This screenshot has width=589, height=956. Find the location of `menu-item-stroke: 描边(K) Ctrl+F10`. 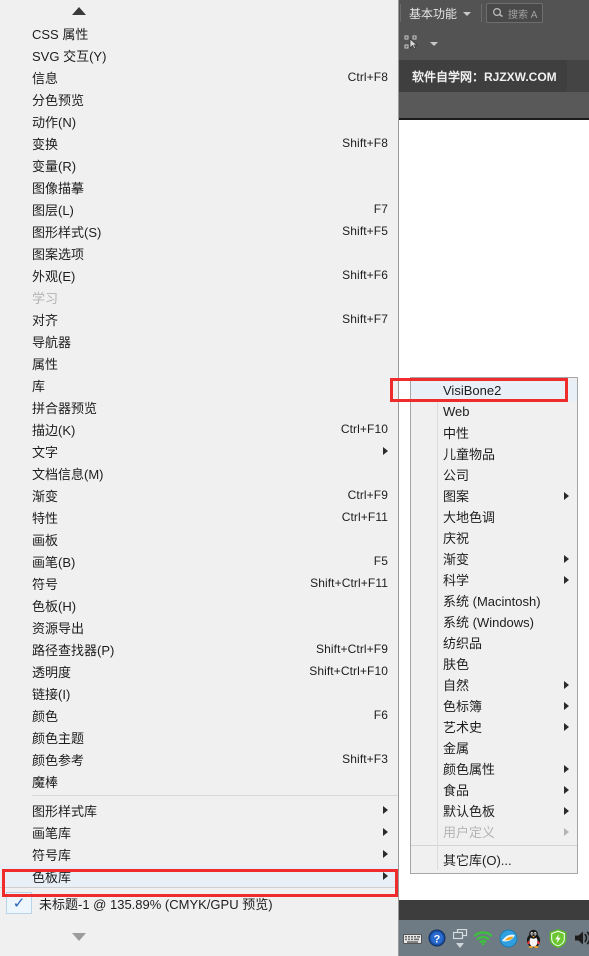

menu-item-stroke: 描边(K) Ctrl+F10 is located at coordinates (199, 429).